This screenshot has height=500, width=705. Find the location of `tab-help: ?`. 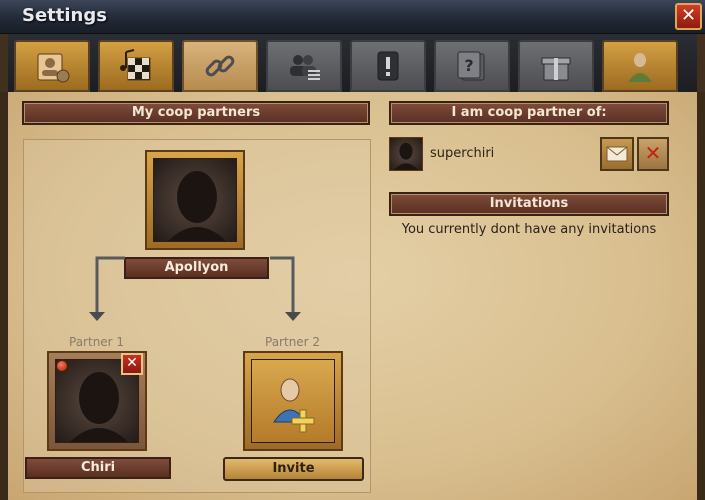

tab-help: ? is located at coordinates (472, 66).